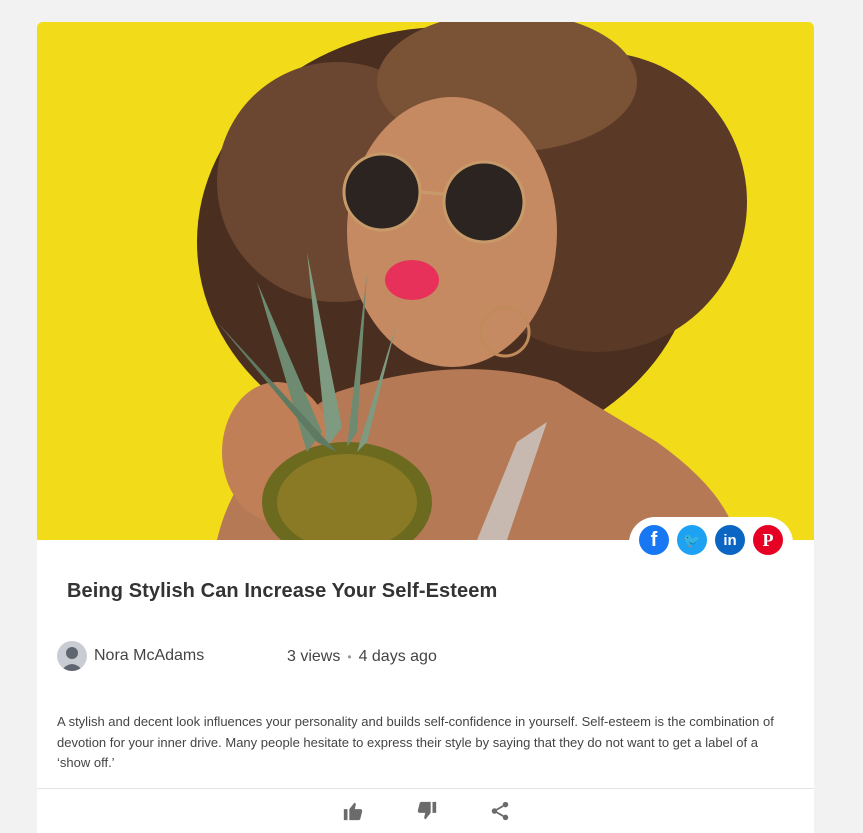 The image size is (863, 833). I want to click on linkedin-icon: in, so click(730, 540).